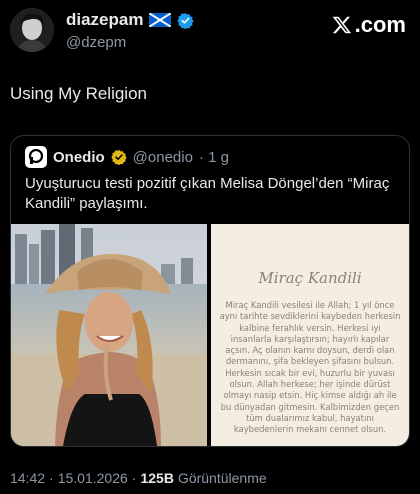 Image resolution: width=420 pixels, height=494 pixels. Describe the element at coordinates (96, 42) in the screenshot. I see `handle: @dzepm` at that location.